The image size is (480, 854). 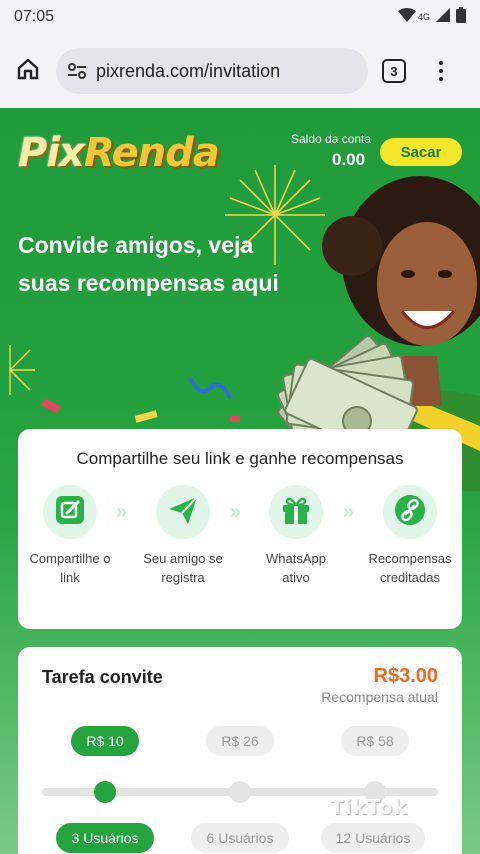 I want to click on wifi-icon, so click(x=406, y=17).